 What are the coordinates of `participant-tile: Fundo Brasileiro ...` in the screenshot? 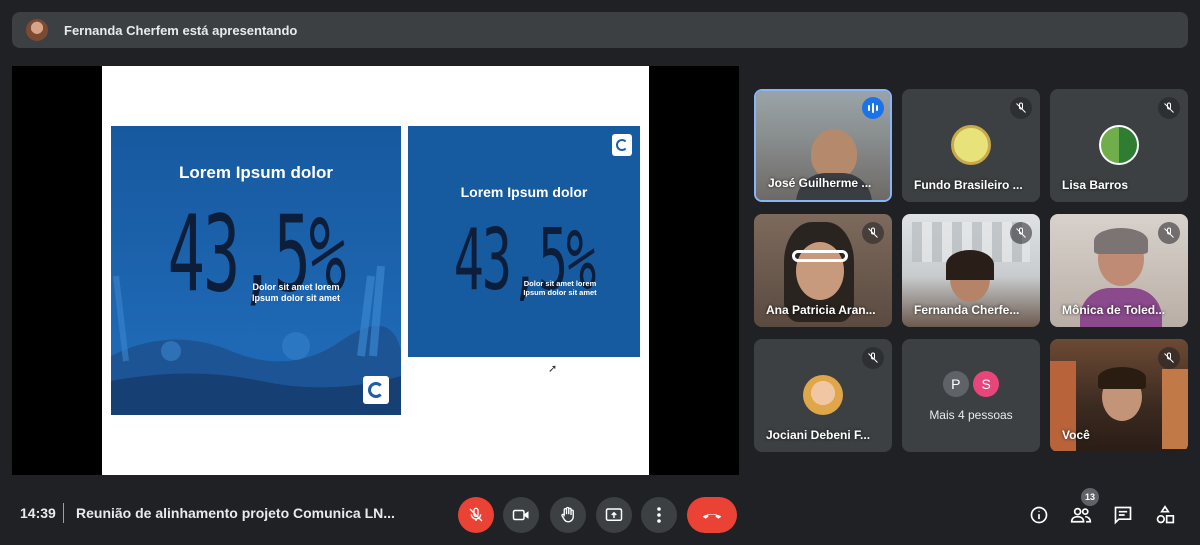 It's located at (971, 145).